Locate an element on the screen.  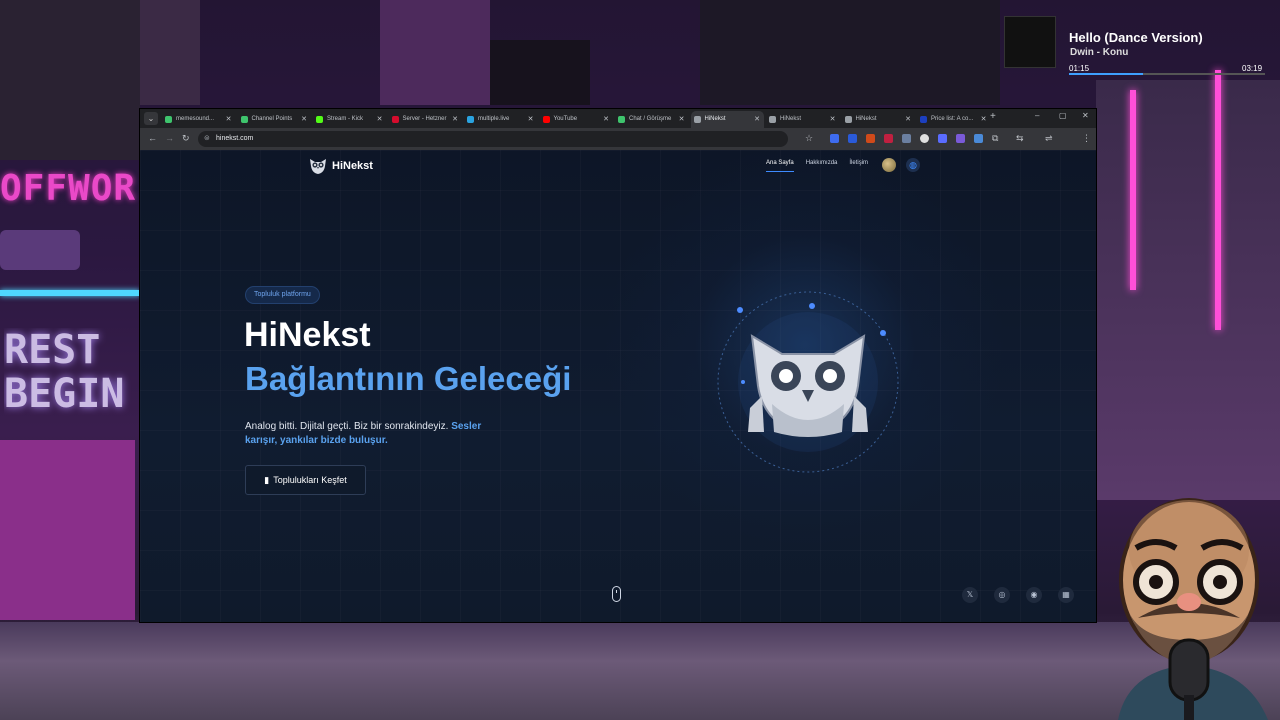
browser-tab: memesound... ✕ is located at coordinates (199, 119).